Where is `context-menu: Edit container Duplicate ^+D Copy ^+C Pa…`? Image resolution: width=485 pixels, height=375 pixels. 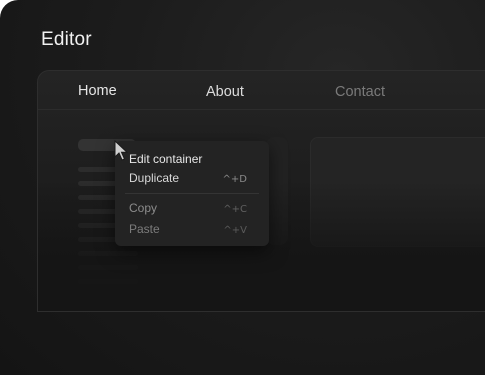
context-menu: Edit container Duplicate ^+D Copy ^+C Pa… is located at coordinates (192, 193).